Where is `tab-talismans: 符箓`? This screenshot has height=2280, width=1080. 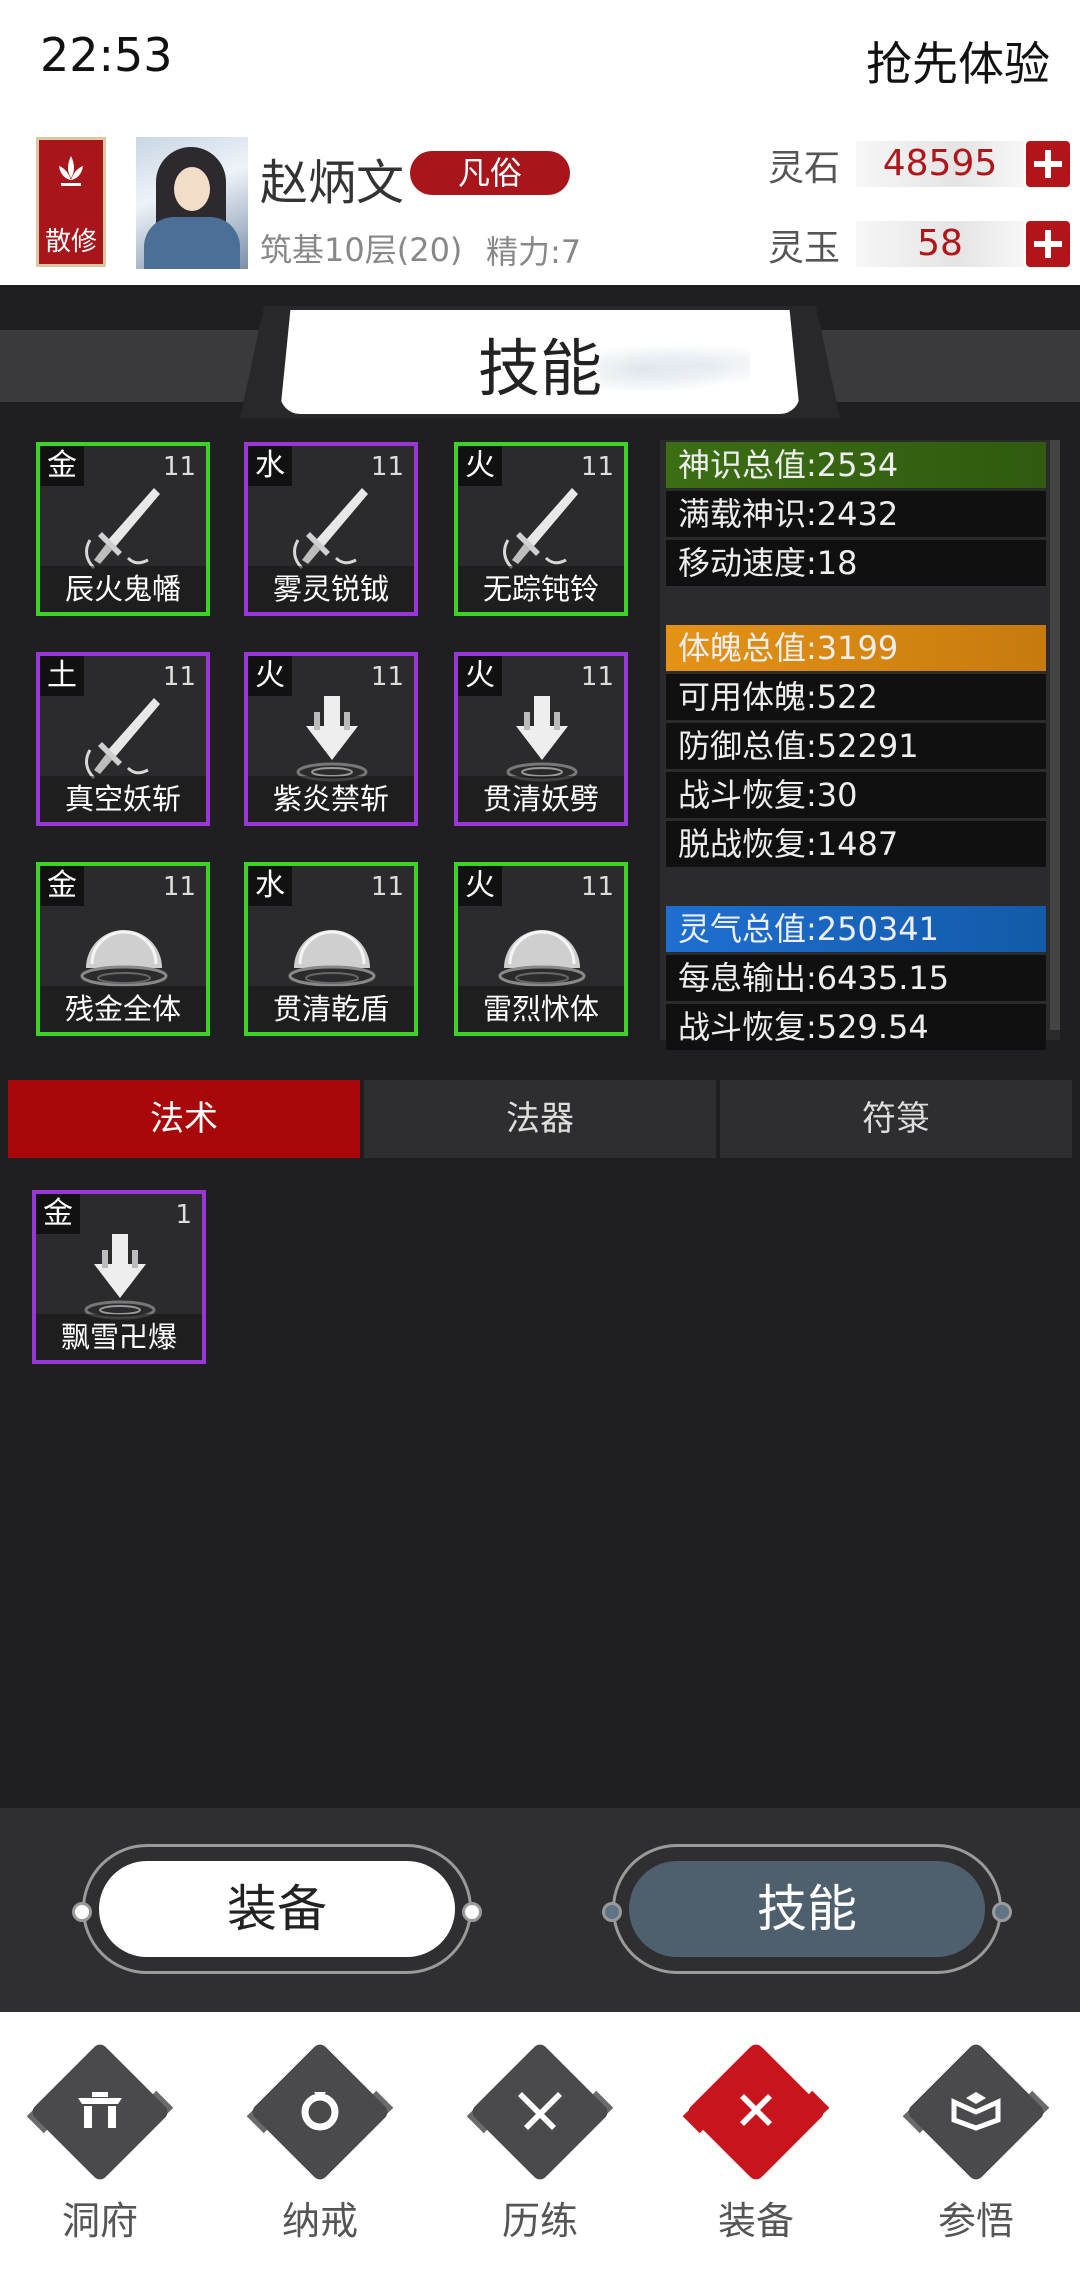 tab-talismans: 符箓 is located at coordinates (896, 1119).